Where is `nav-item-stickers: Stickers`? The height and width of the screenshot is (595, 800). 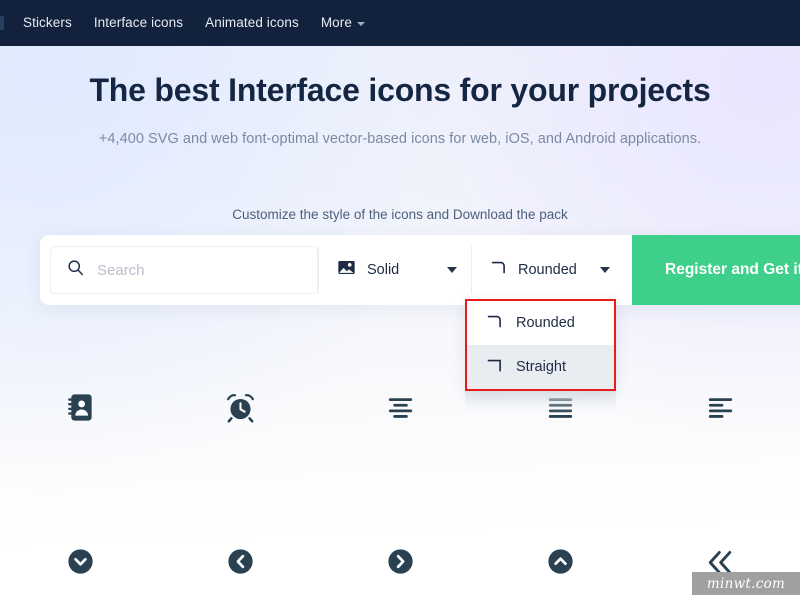 nav-item-stickers: Stickers is located at coordinates (47, 23).